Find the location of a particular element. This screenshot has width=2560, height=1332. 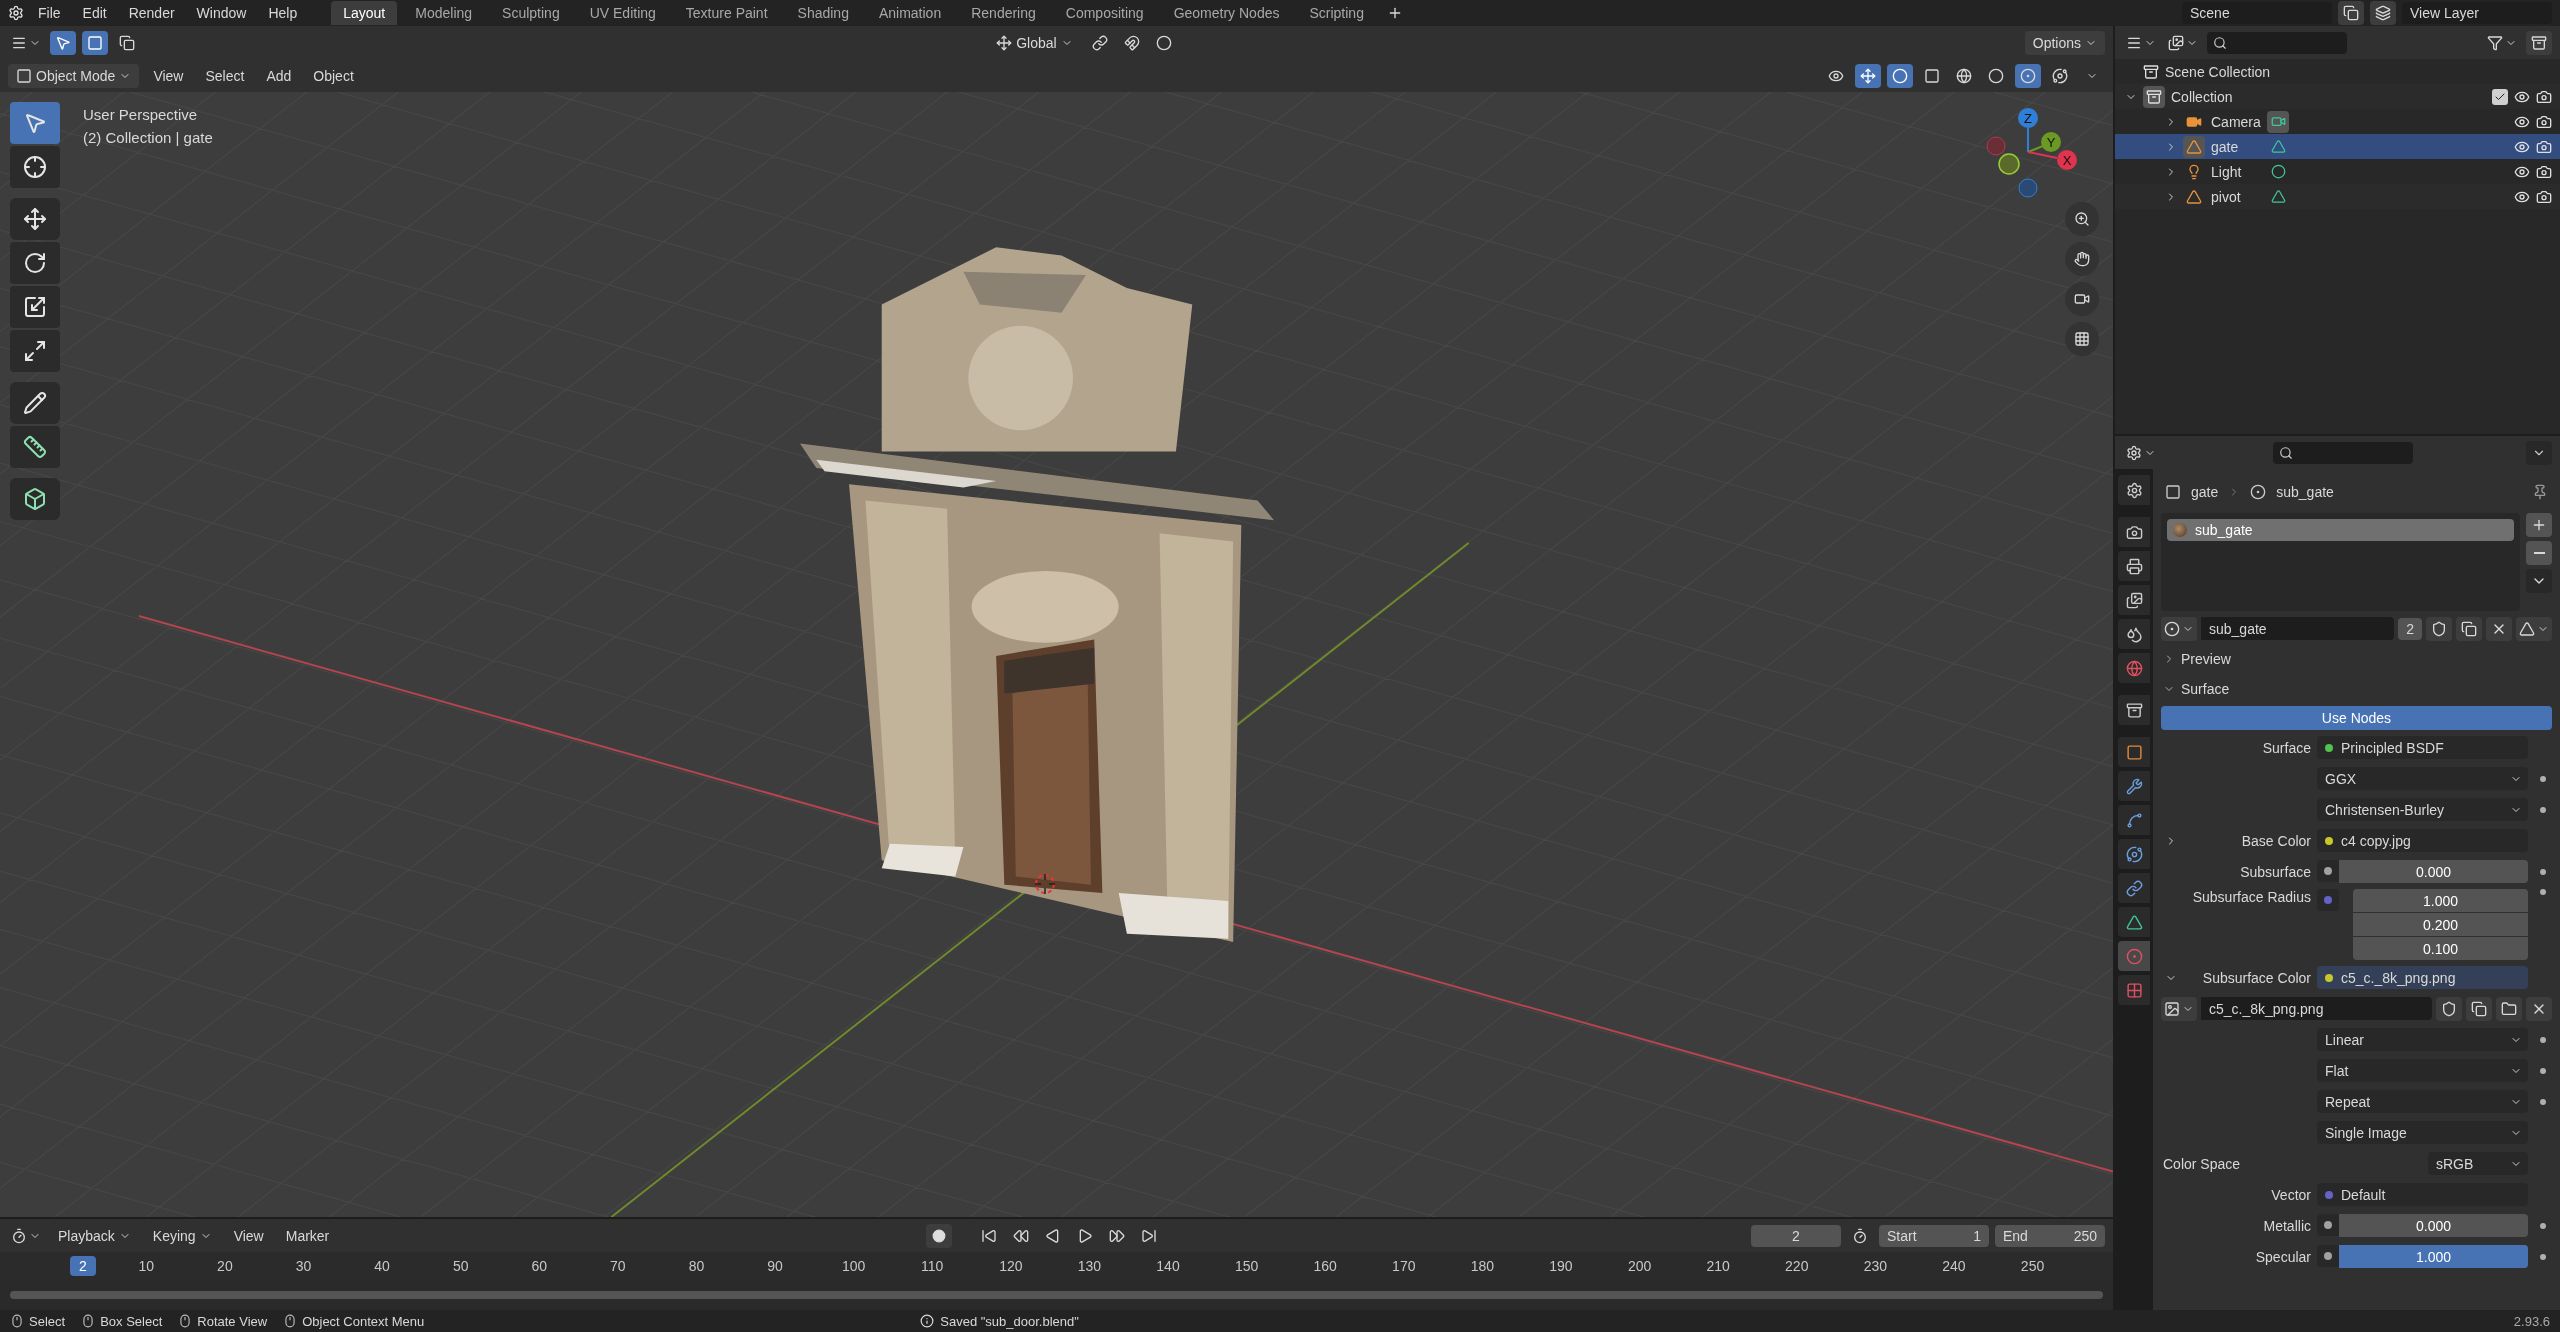

property-label: Metallic is located at coordinates (2286, 1225).